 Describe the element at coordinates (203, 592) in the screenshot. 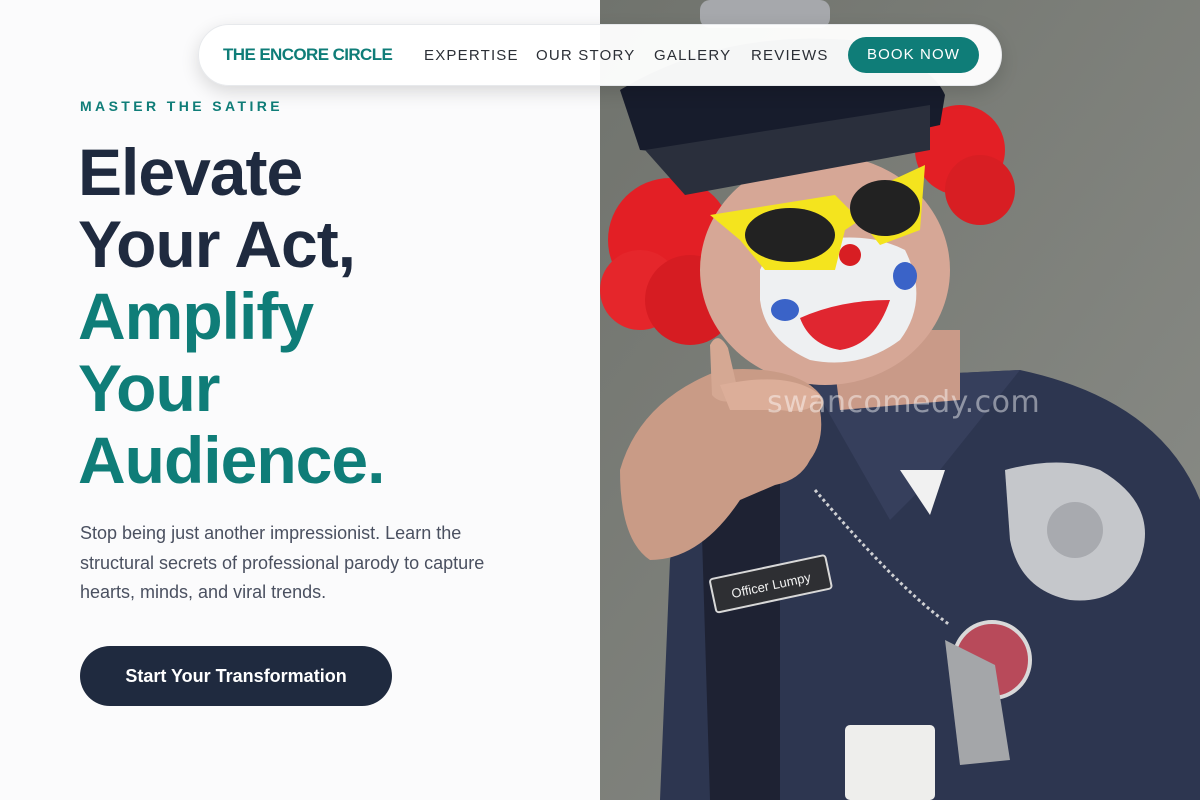

I see `hero-lead-line: hearts, minds, and viral trends.` at that location.